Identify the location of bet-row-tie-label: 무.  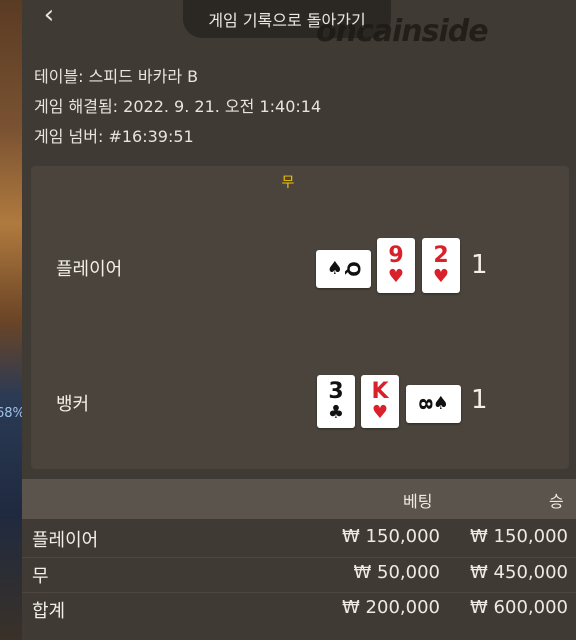
(40, 576).